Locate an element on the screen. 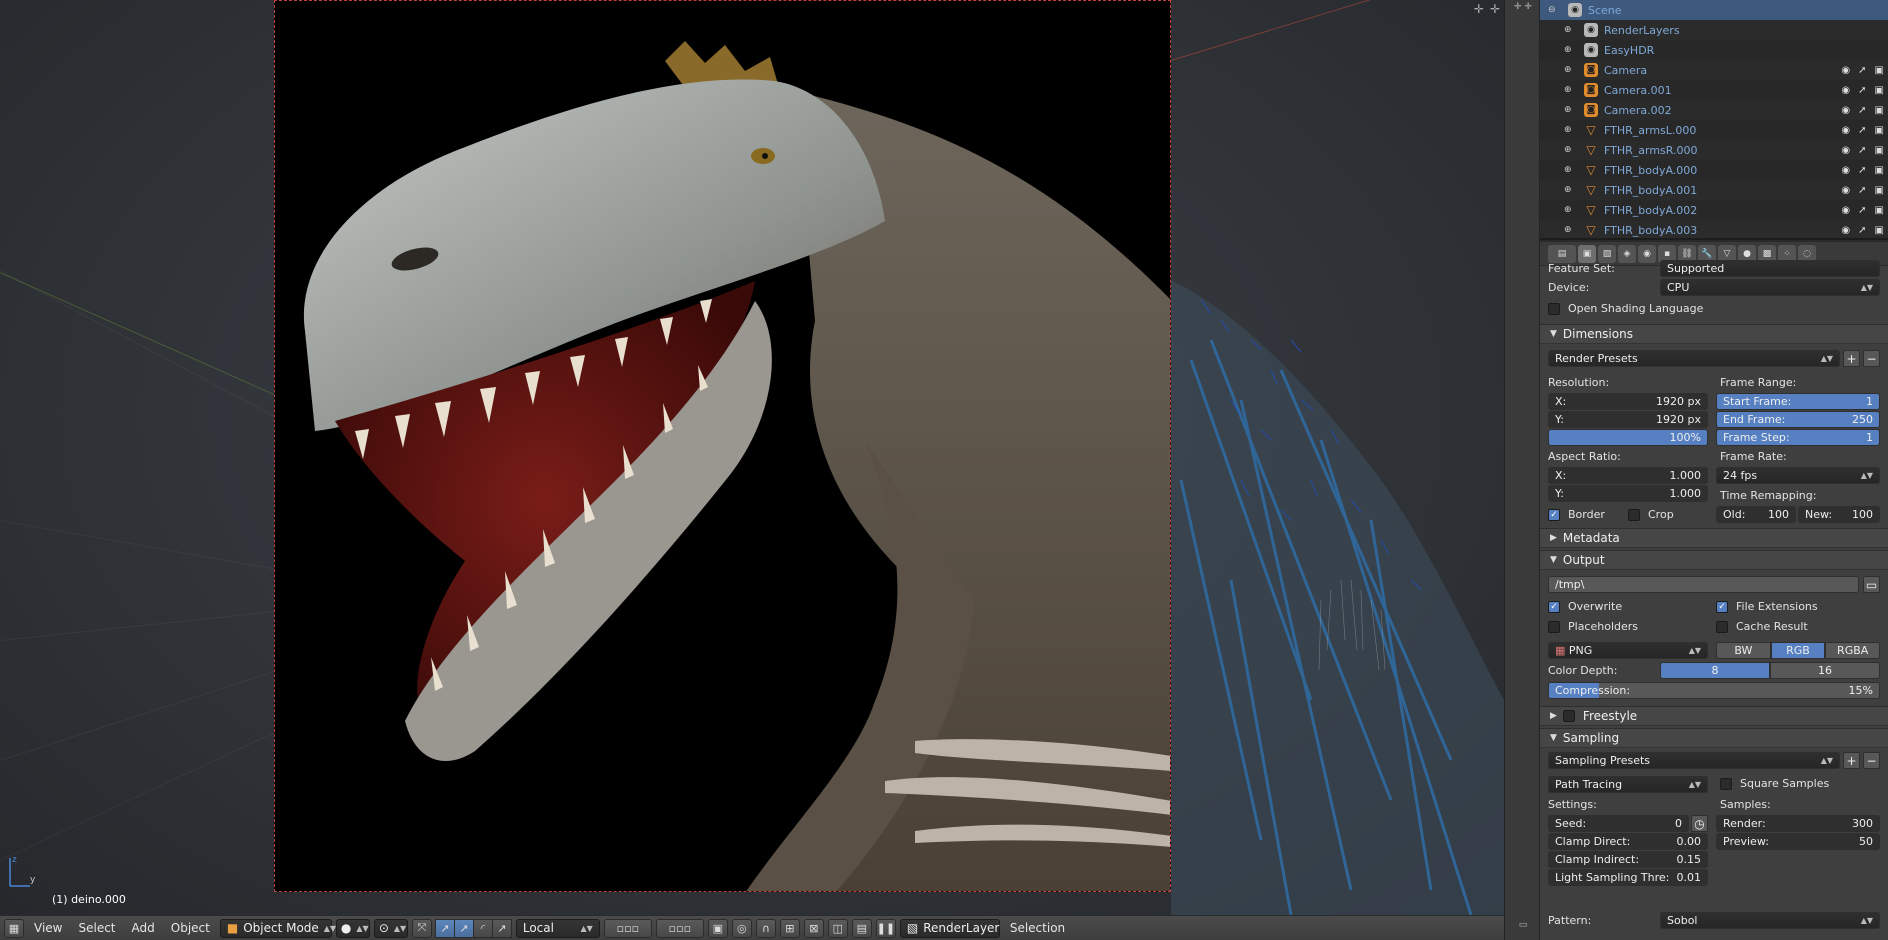 This screenshot has height=940, width=1888. output-panel-header: ▼ Output is located at coordinates (1714, 560).